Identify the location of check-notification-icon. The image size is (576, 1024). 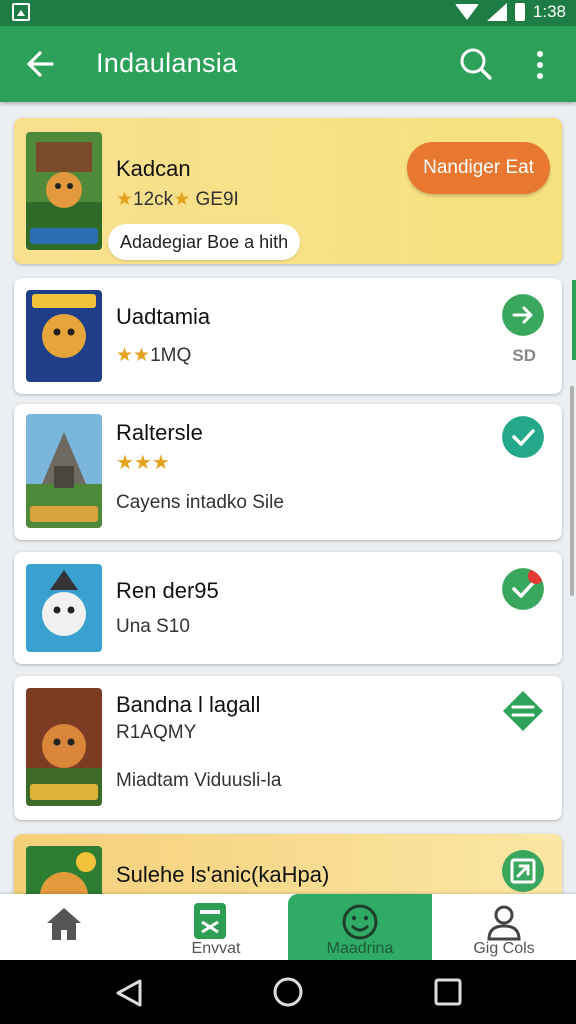
(523, 589).